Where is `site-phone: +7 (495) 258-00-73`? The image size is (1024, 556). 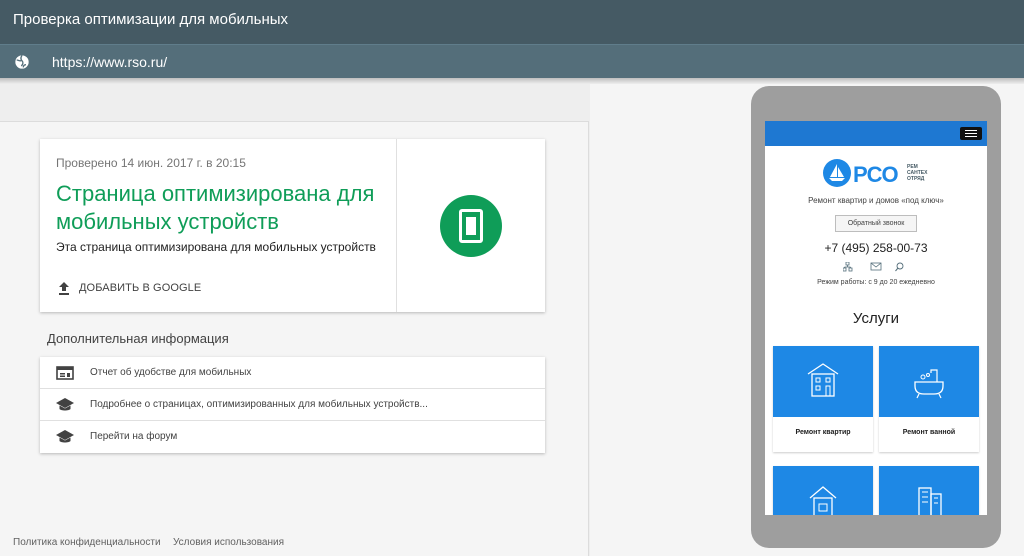
site-phone: +7 (495) 258-00-73 is located at coordinates (876, 248).